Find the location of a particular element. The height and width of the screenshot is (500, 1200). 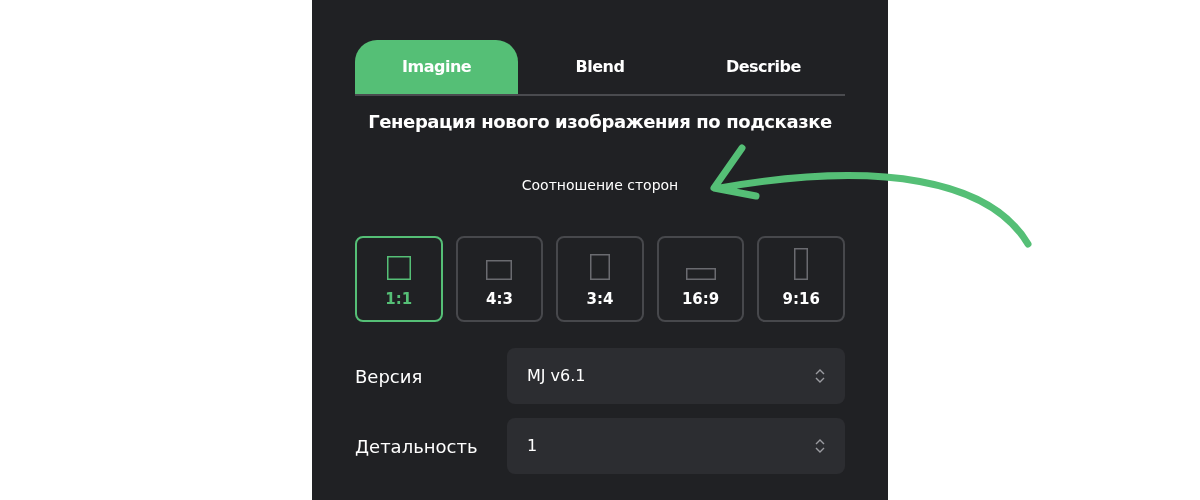

aspect-ratio-option: 1:1 is located at coordinates (399, 279).